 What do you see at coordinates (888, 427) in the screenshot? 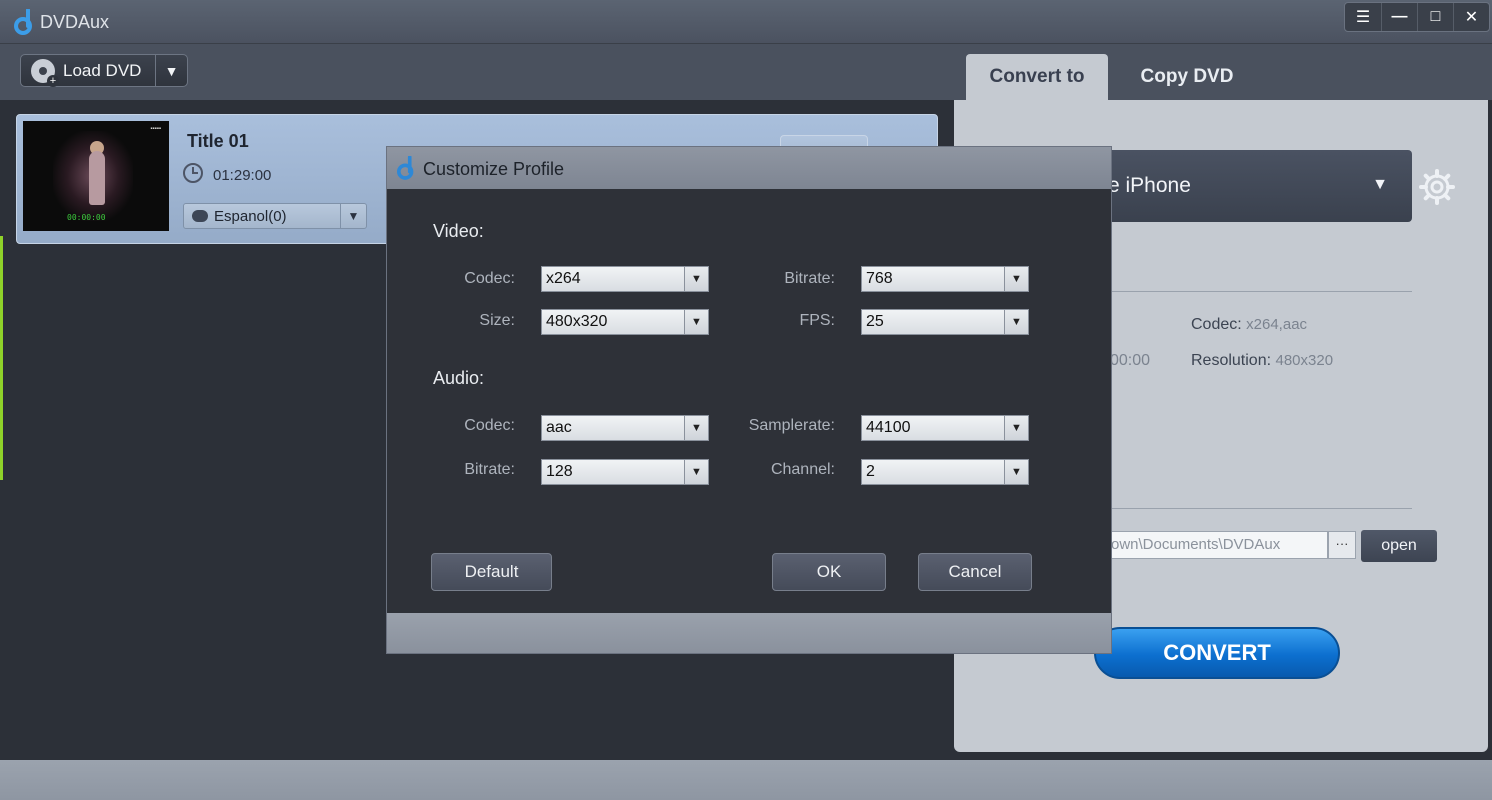
I see `audio-samplerate-value: 44100` at bounding box center [888, 427].